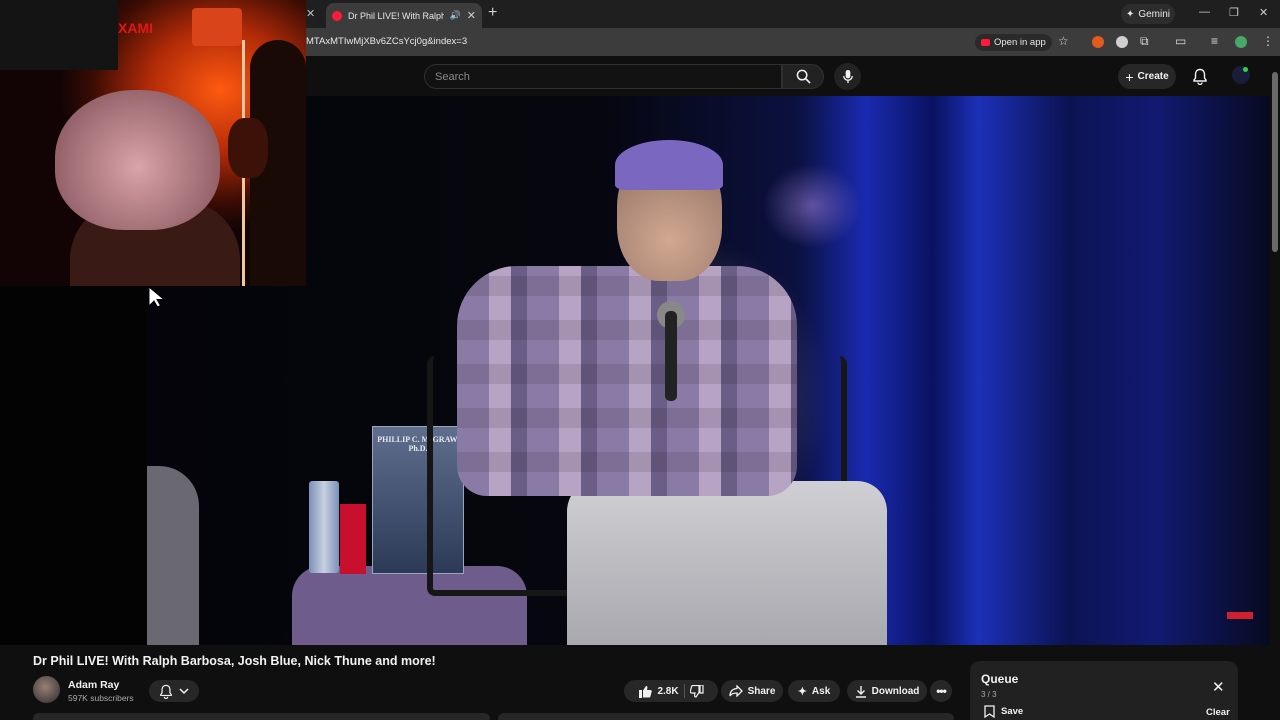 This screenshot has height=720, width=1280. I want to click on share-label: Share, so click(761, 691).